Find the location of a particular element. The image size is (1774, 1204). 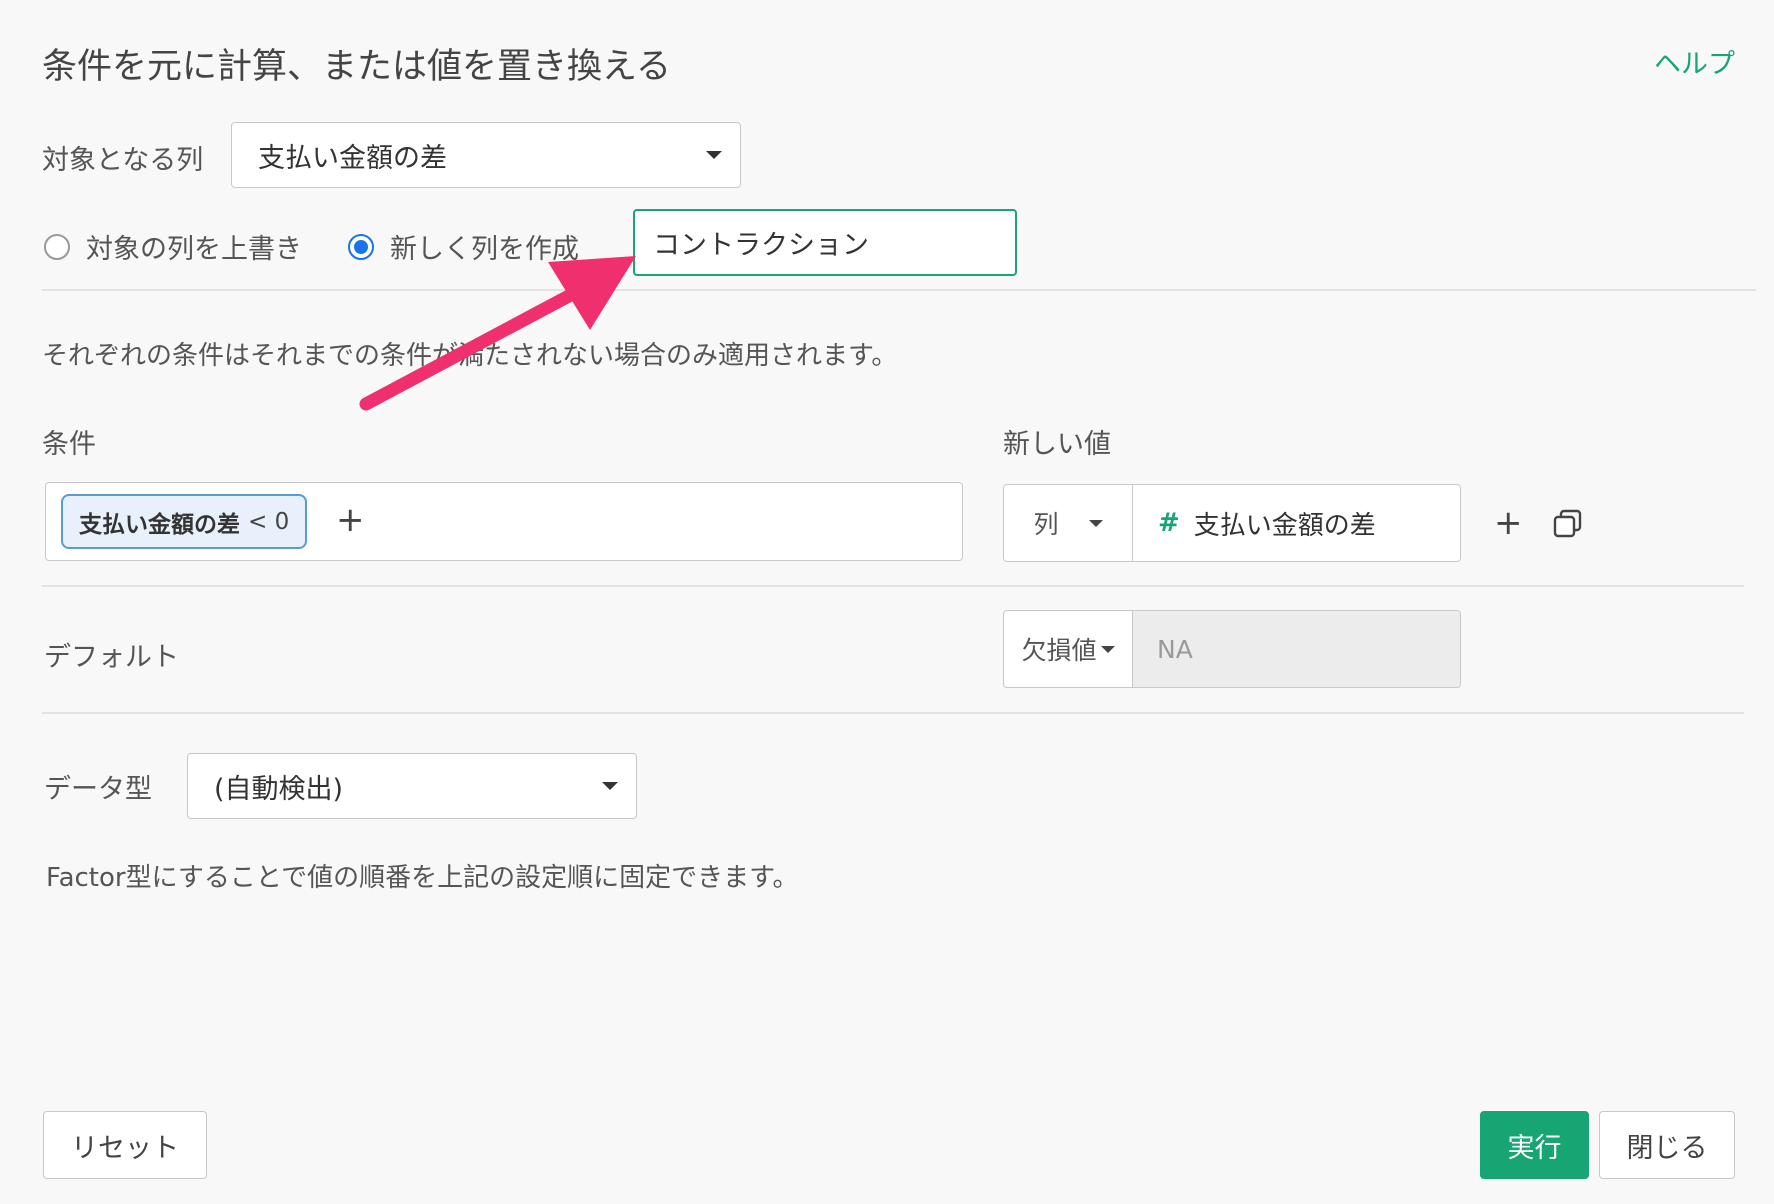

help-link: ヘルプ is located at coordinates (1694, 61).